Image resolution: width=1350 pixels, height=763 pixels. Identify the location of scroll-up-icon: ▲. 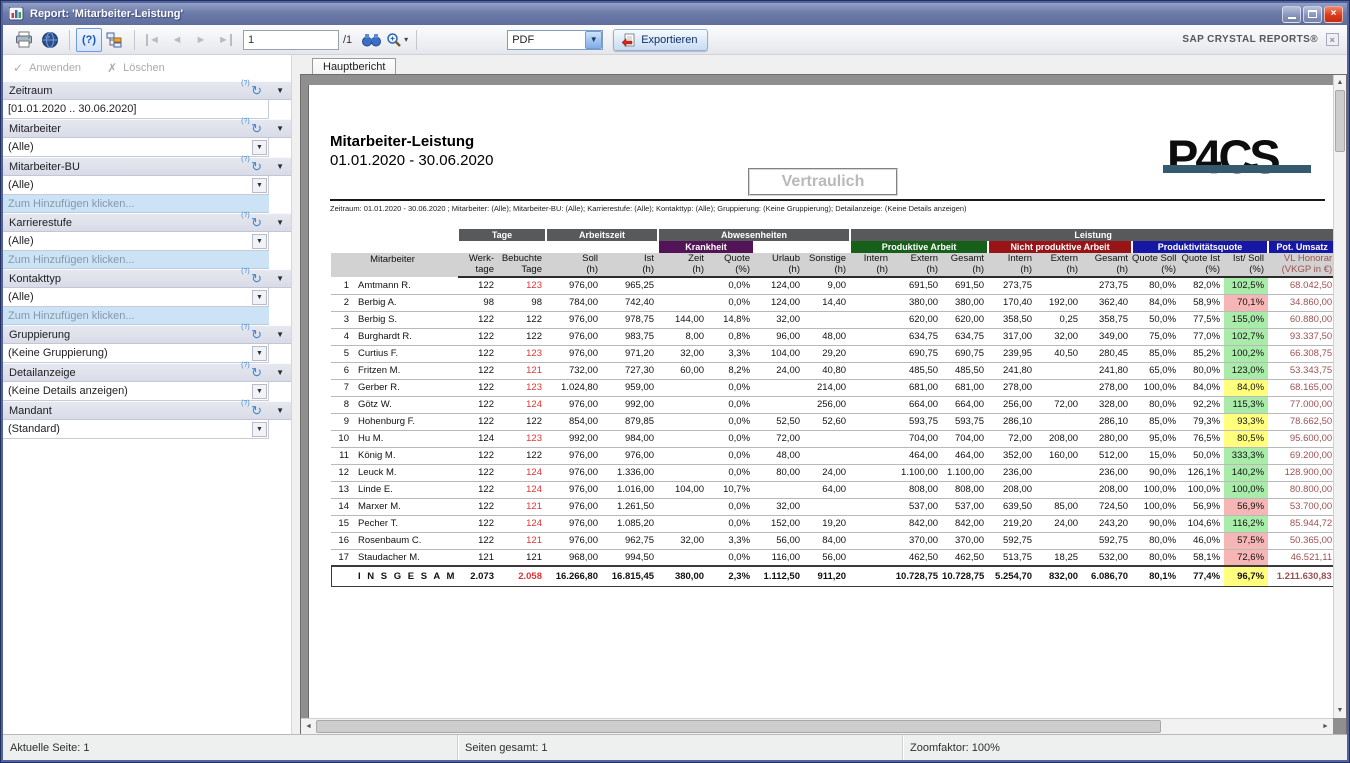
(1340, 82).